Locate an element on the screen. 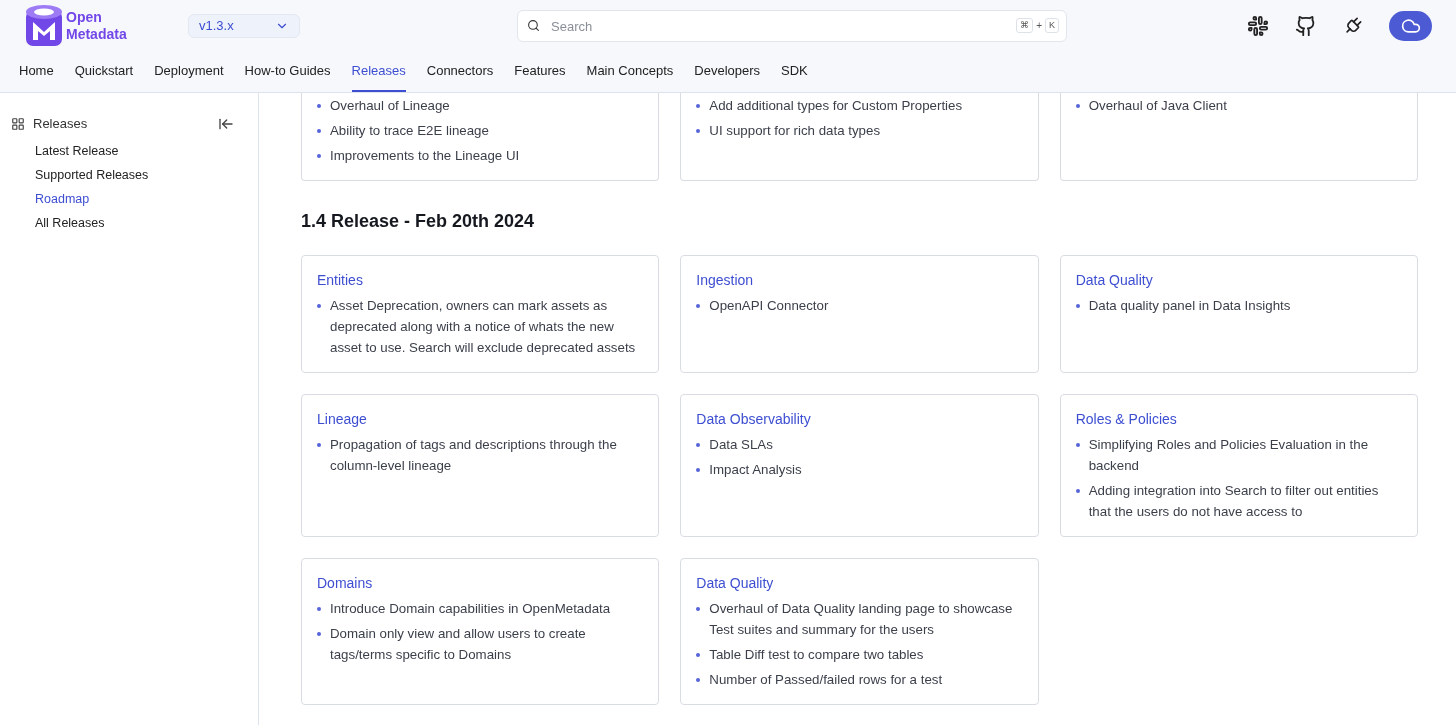 The image size is (1456, 725). section-heading: 1.4 Release - Feb 20th 2024 is located at coordinates (418, 221).